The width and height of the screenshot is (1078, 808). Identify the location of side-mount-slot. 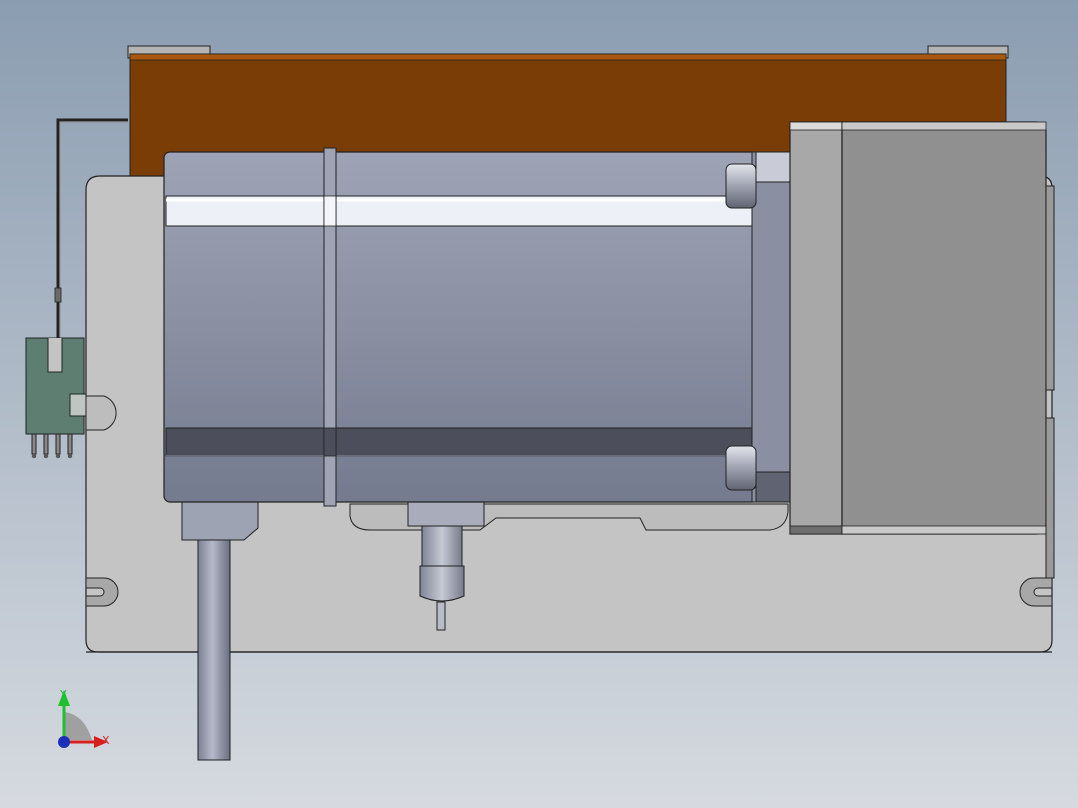
(101, 413).